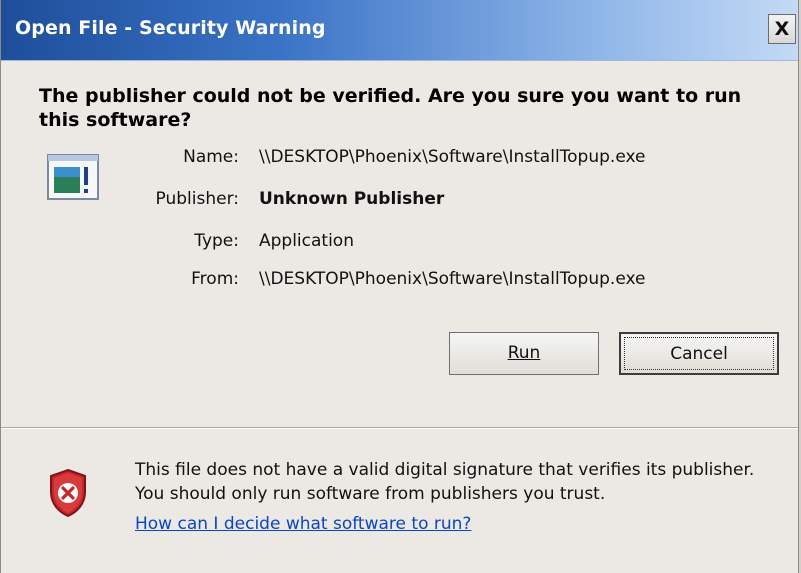 The image size is (801, 573). Describe the element at coordinates (197, 199) in the screenshot. I see `publisher-label: Publisher:` at that location.